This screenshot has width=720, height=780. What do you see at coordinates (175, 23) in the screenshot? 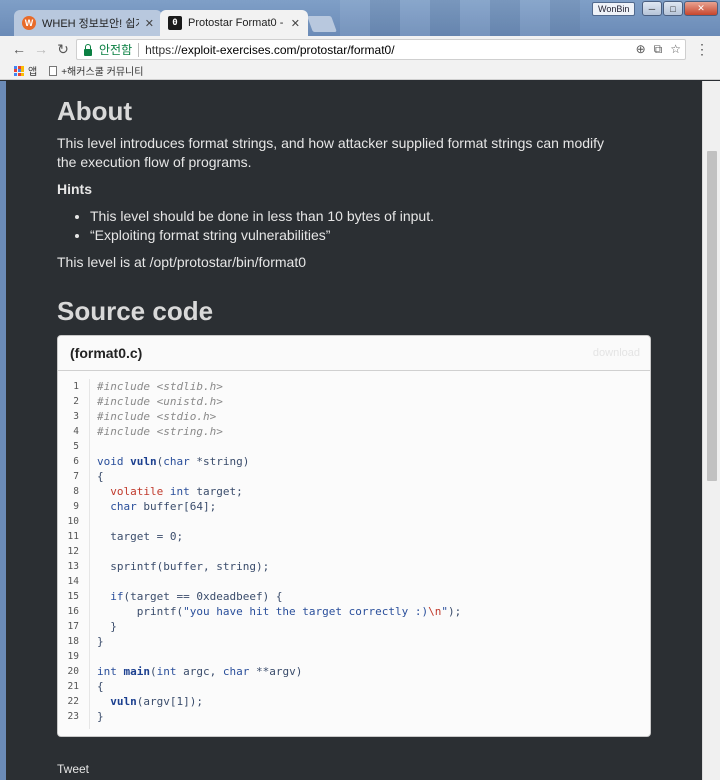
I see `exploit-exercises-favicon-icon: 0` at bounding box center [175, 23].